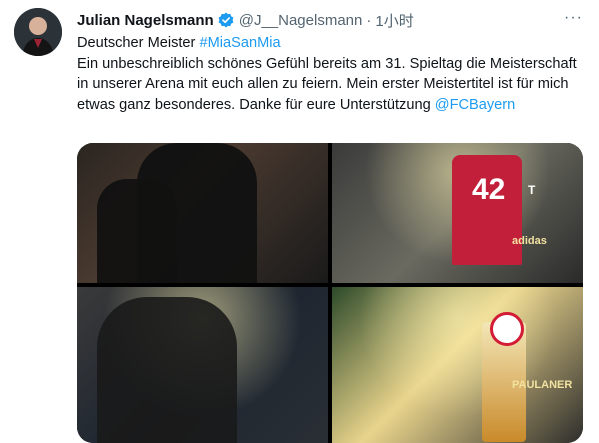 Image resolution: width=599 pixels, height=443 pixels. What do you see at coordinates (301, 20) in the screenshot?
I see `user-handle: @J__Nagelsmann` at bounding box center [301, 20].